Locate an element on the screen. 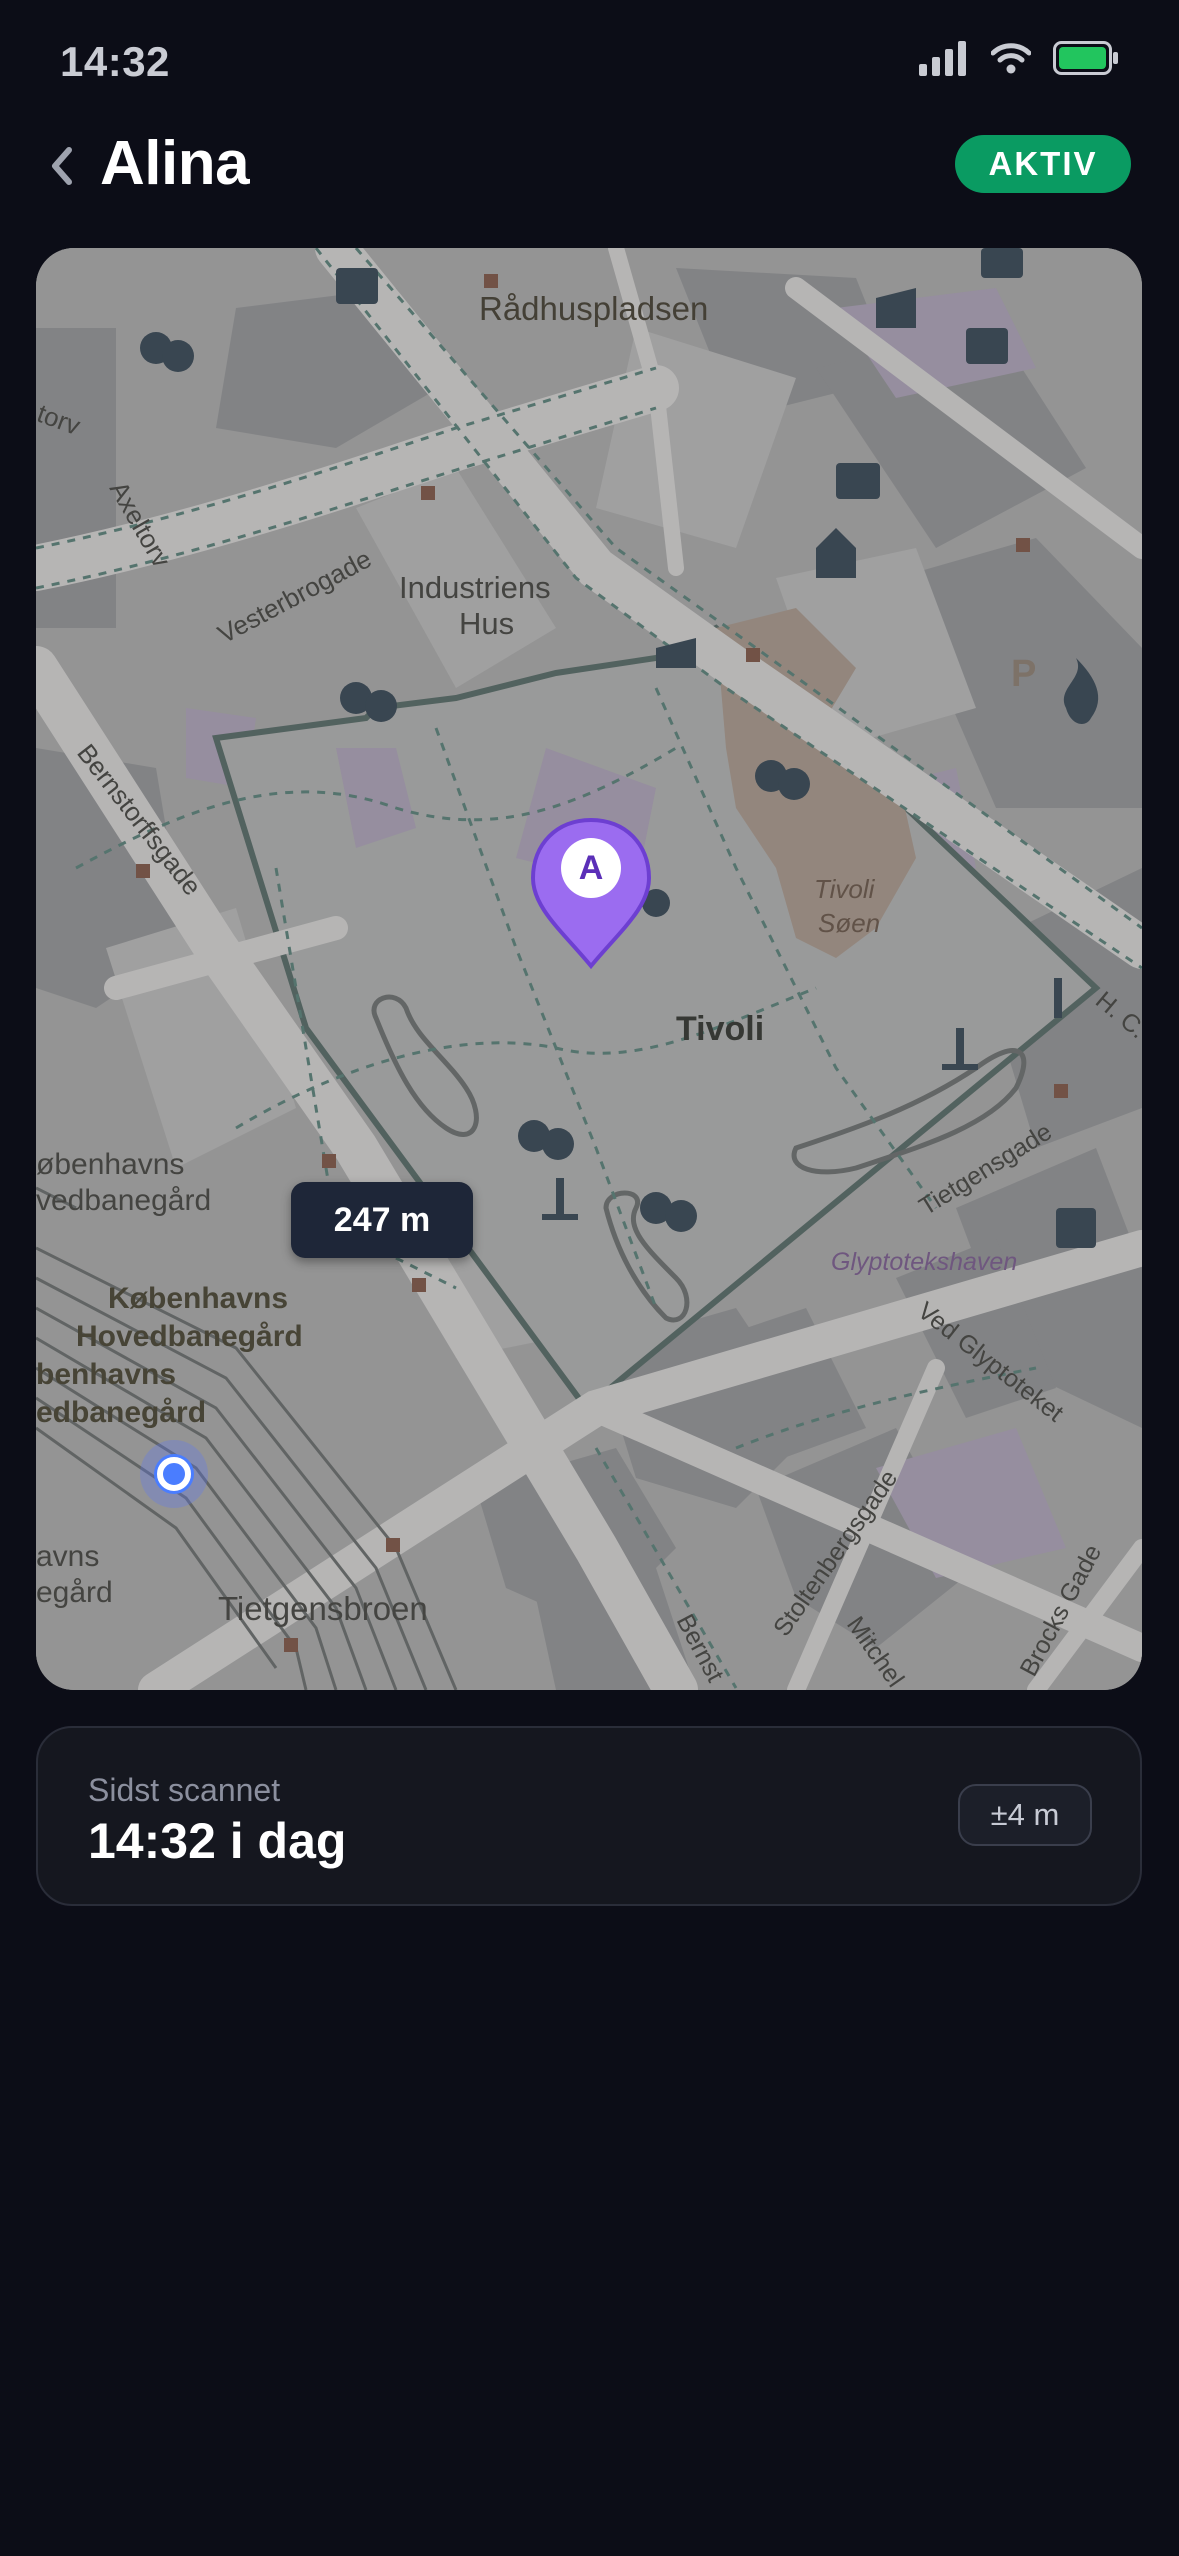 This screenshot has width=1179, height=2556. svg-text: Københavns is located at coordinates (198, 1298).